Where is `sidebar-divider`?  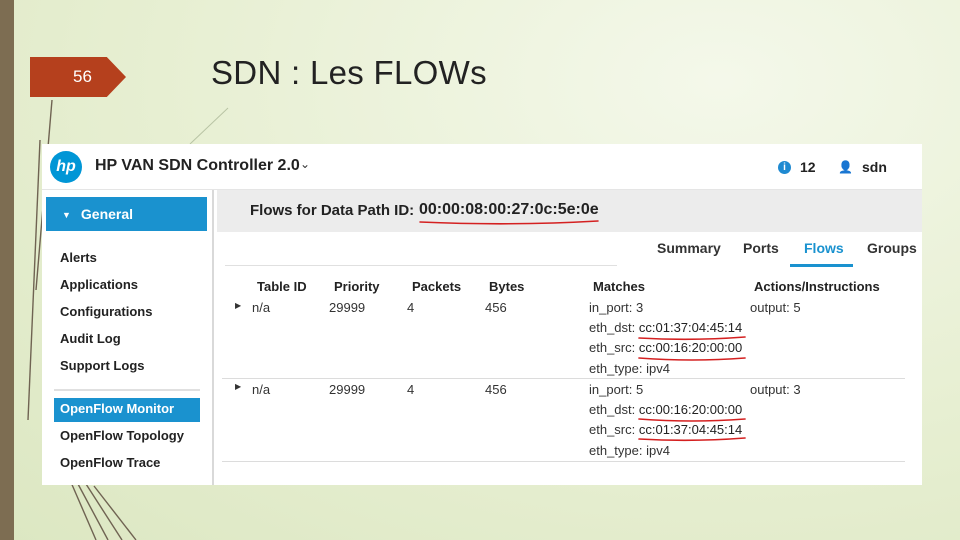 sidebar-divider is located at coordinates (127, 390).